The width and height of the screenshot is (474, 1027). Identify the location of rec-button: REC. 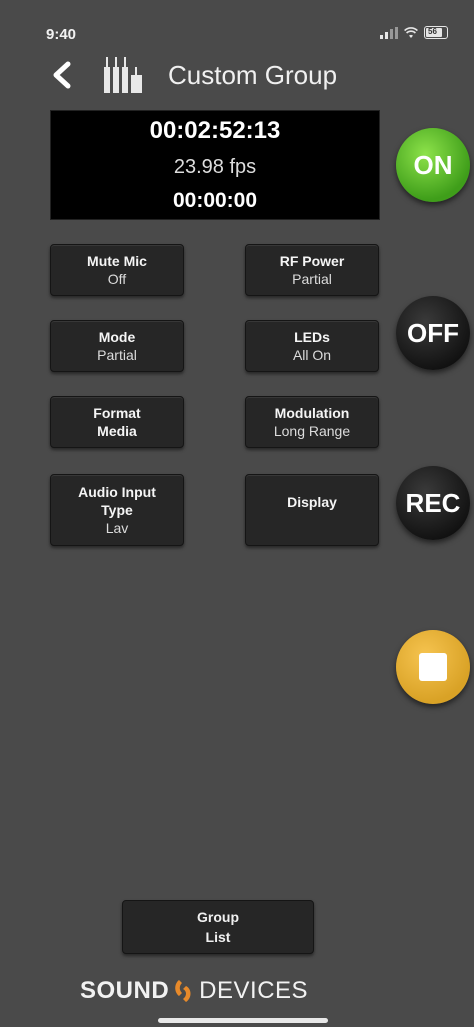
(433, 503).